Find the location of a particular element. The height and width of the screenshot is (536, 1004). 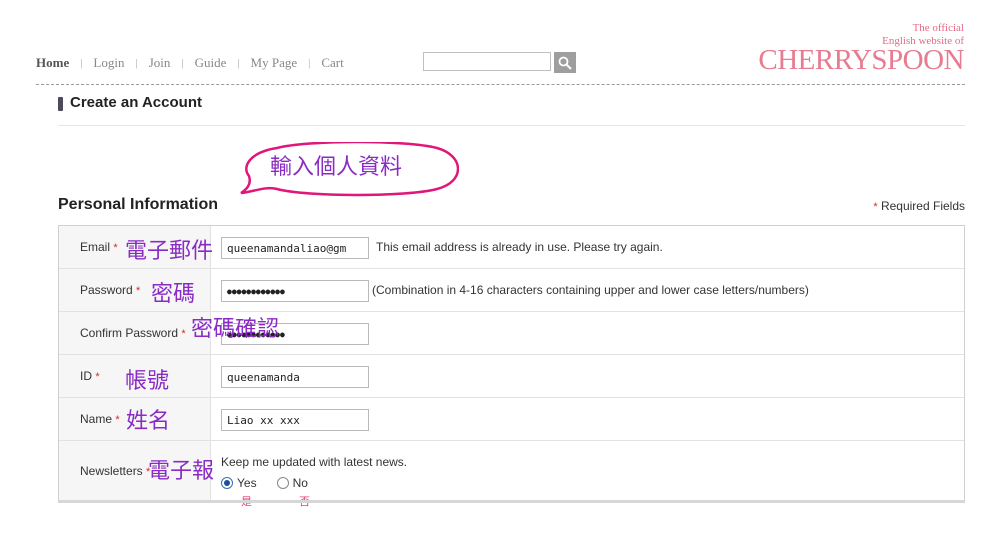

bubble-annotation: 輸入個人資料 is located at coordinates (336, 166).